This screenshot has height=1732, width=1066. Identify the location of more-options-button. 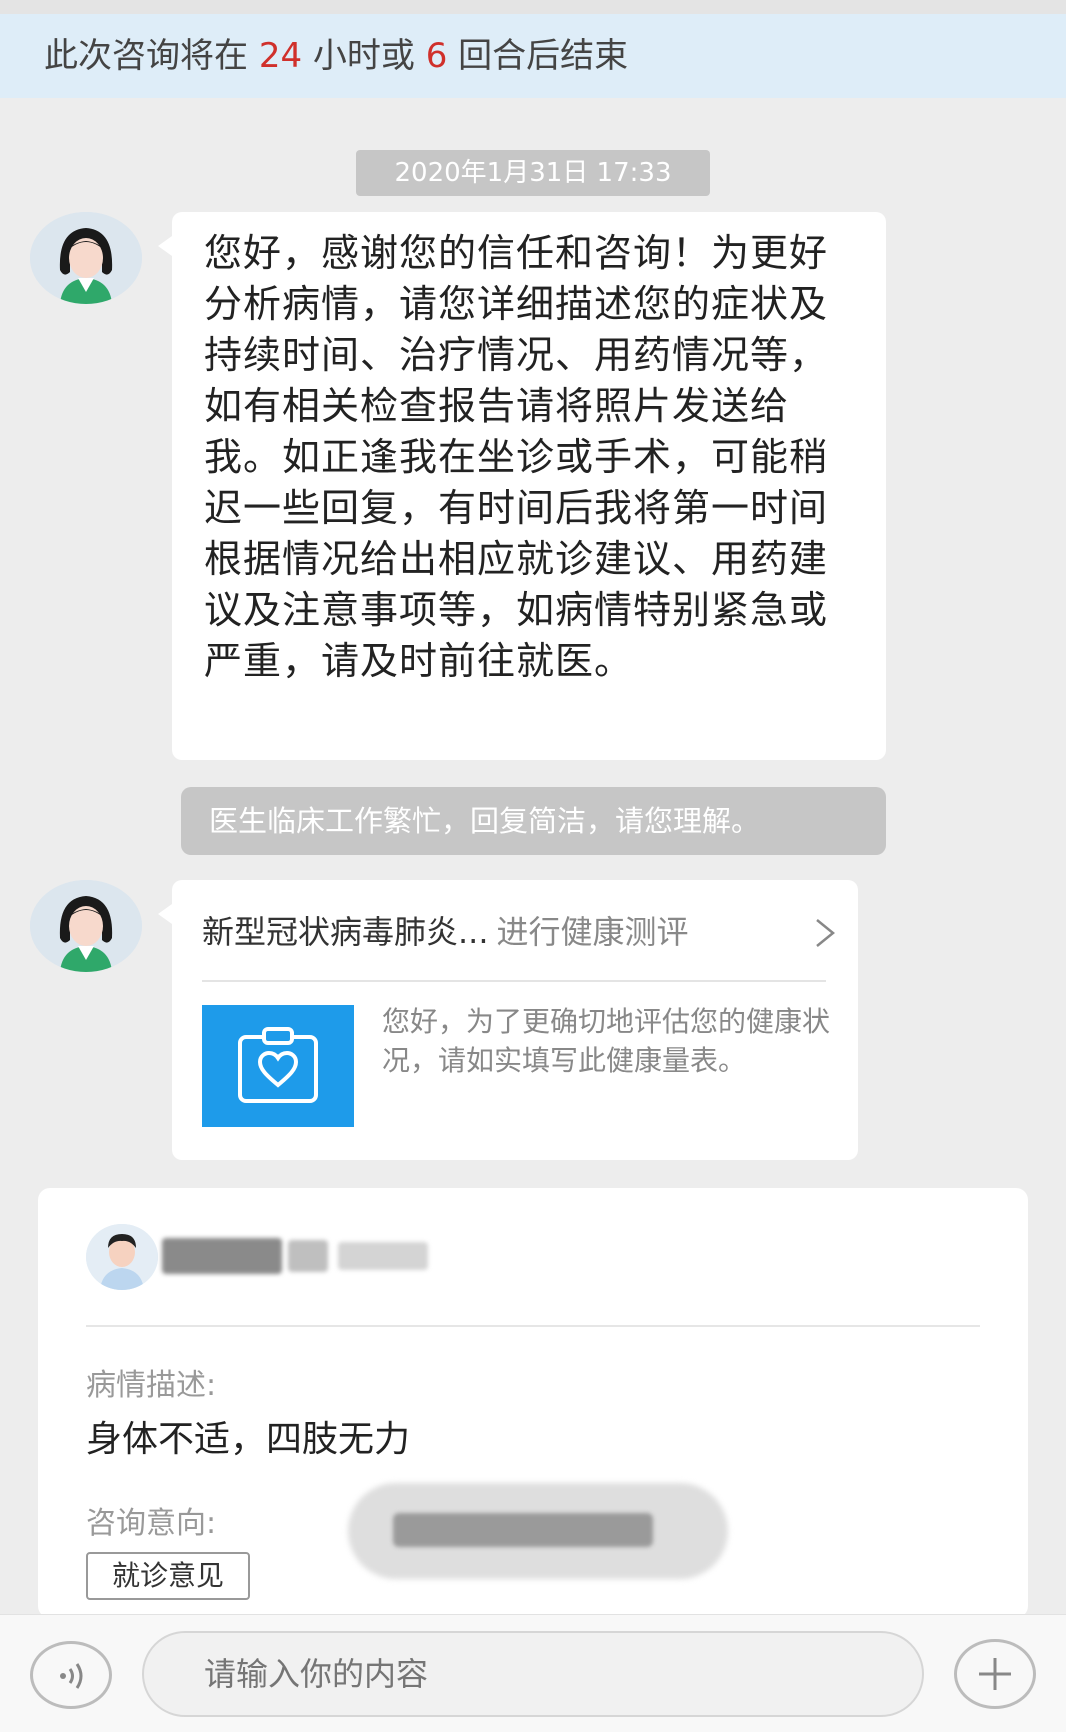
(995, 1674).